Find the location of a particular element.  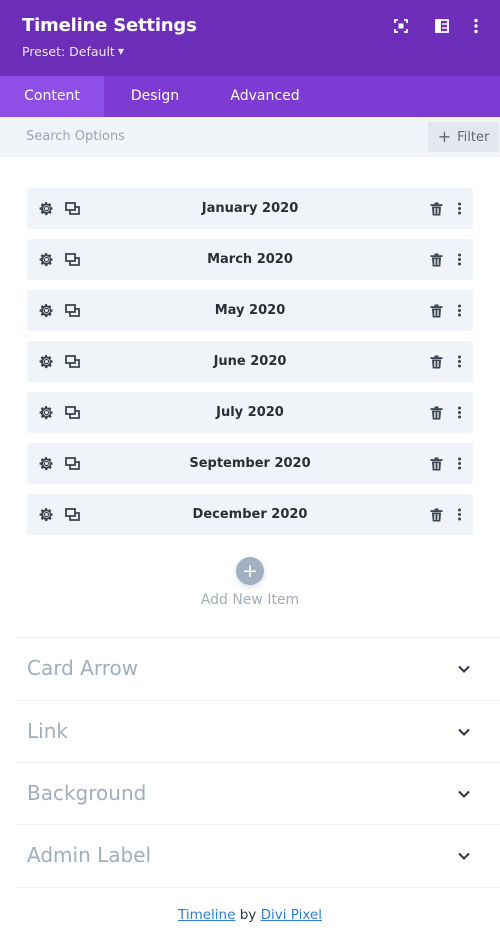

tab-content: Content is located at coordinates (52, 96).